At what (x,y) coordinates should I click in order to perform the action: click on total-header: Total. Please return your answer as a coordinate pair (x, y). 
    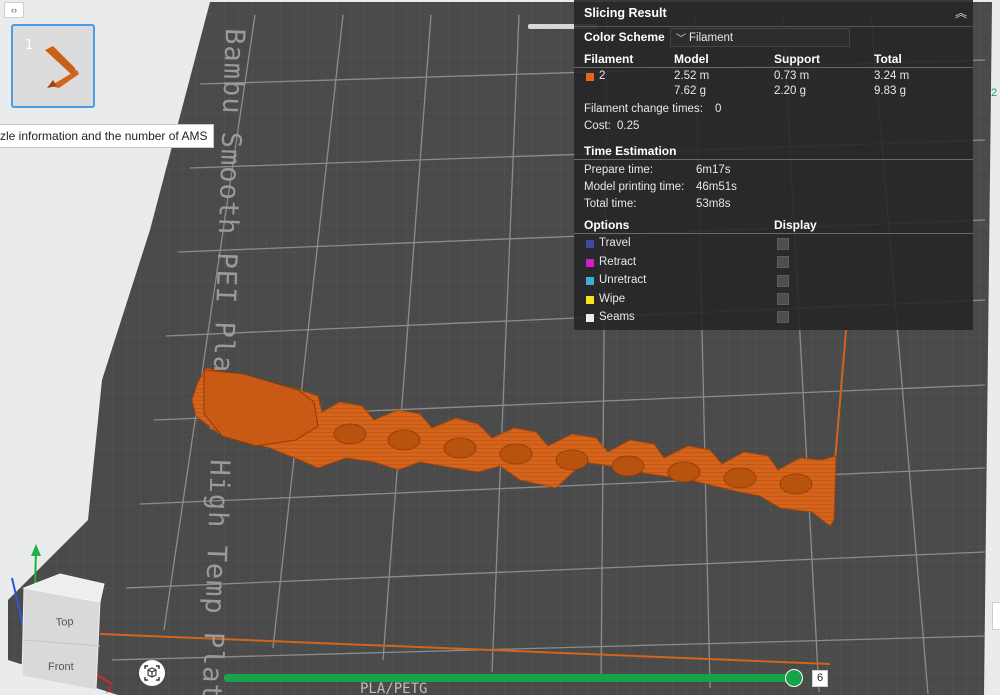
    Looking at the image, I should click on (888, 59).